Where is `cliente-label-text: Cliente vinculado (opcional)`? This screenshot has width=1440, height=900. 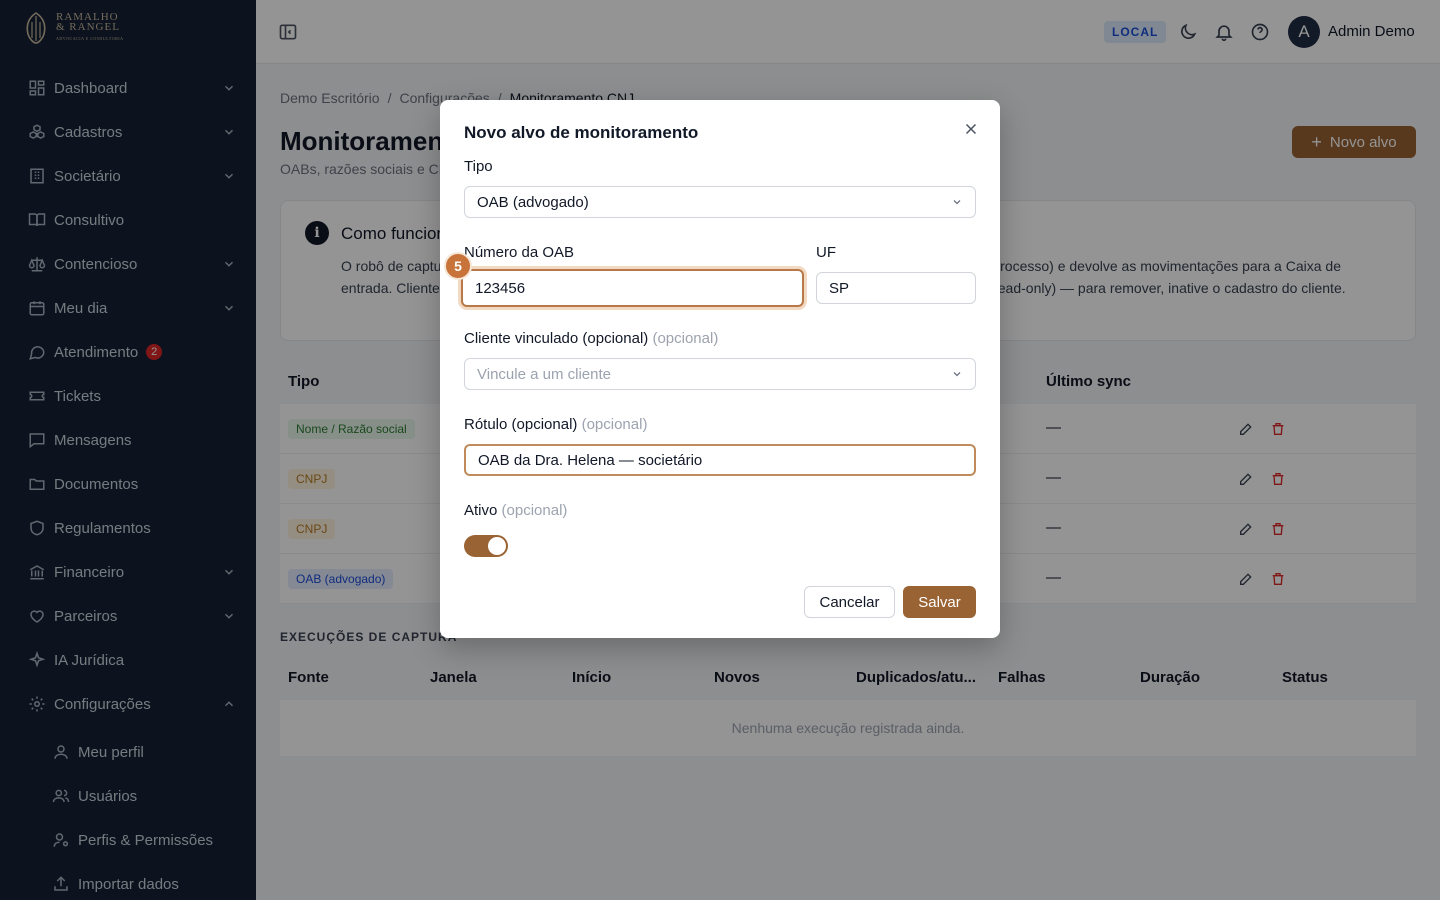
cliente-label-text: Cliente vinculado (opcional) is located at coordinates (556, 338).